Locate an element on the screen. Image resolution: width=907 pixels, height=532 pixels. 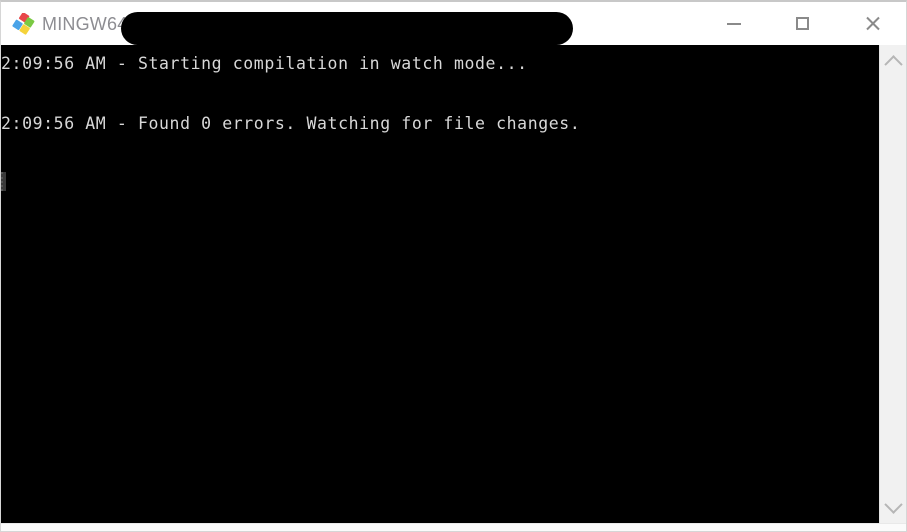
window-title: MINGW64 is located at coordinates (85, 24).